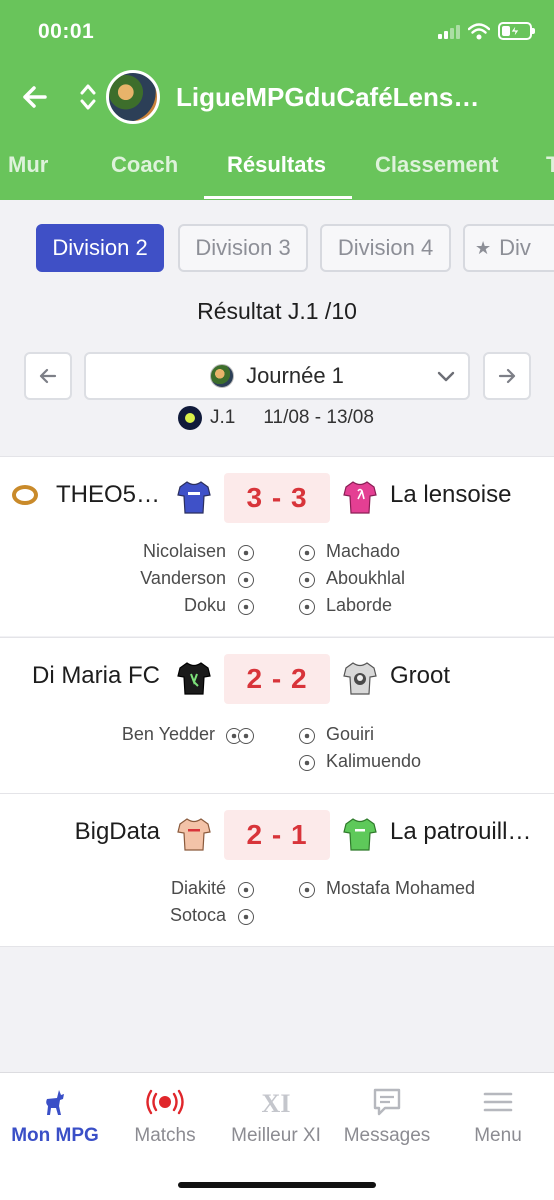  What do you see at coordinates (277, 498) in the screenshot?
I see `match-score: 3 - 3` at bounding box center [277, 498].